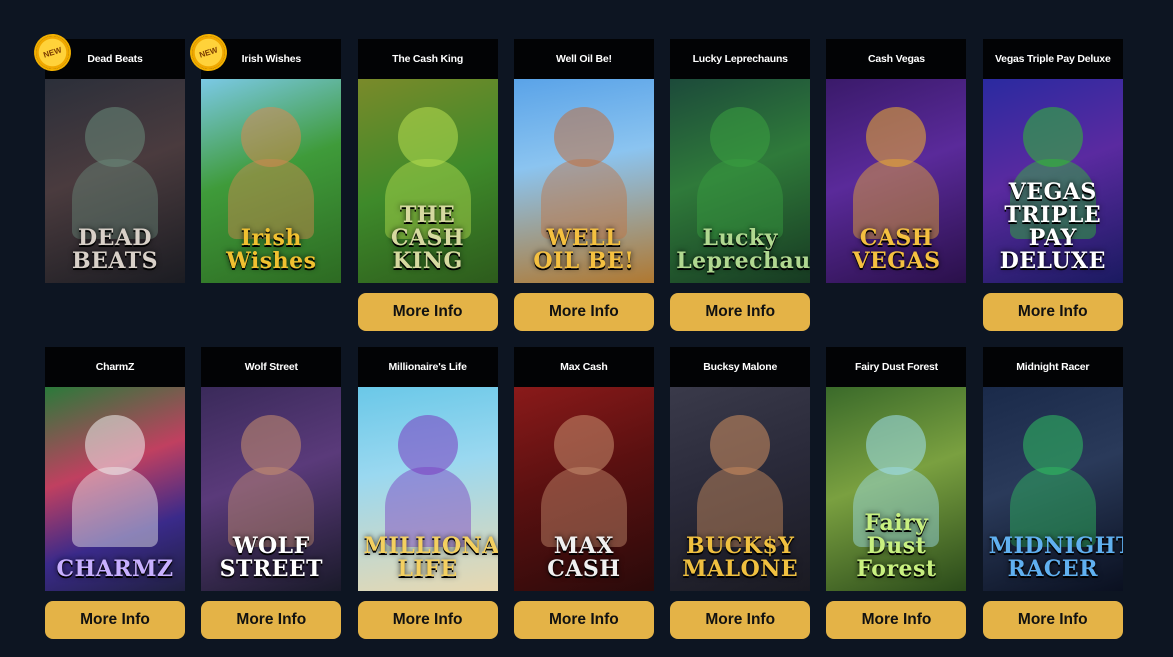 The width and height of the screenshot is (1173, 657). I want to click on game-thumbnail: Irish Wishes, so click(271, 181).